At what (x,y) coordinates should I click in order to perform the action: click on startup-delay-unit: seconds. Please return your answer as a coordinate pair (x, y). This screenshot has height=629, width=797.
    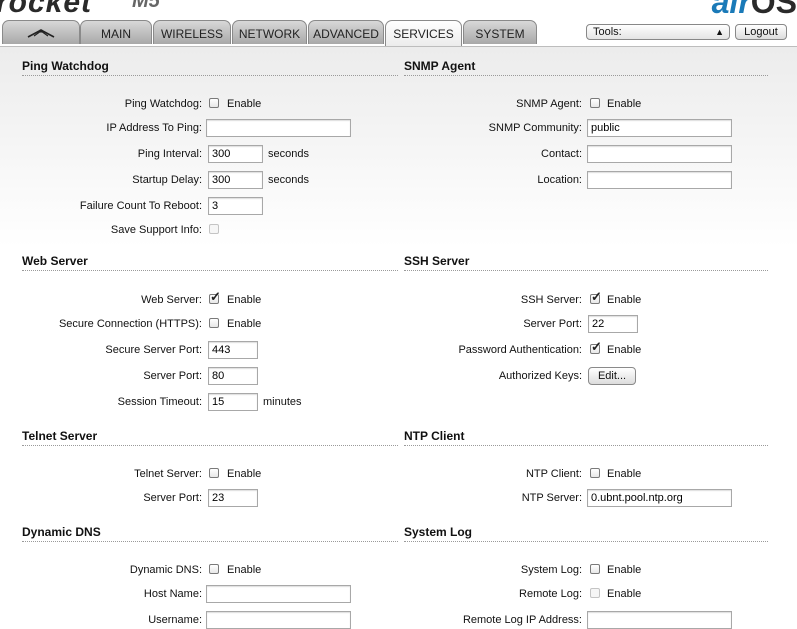
    Looking at the image, I should click on (288, 180).